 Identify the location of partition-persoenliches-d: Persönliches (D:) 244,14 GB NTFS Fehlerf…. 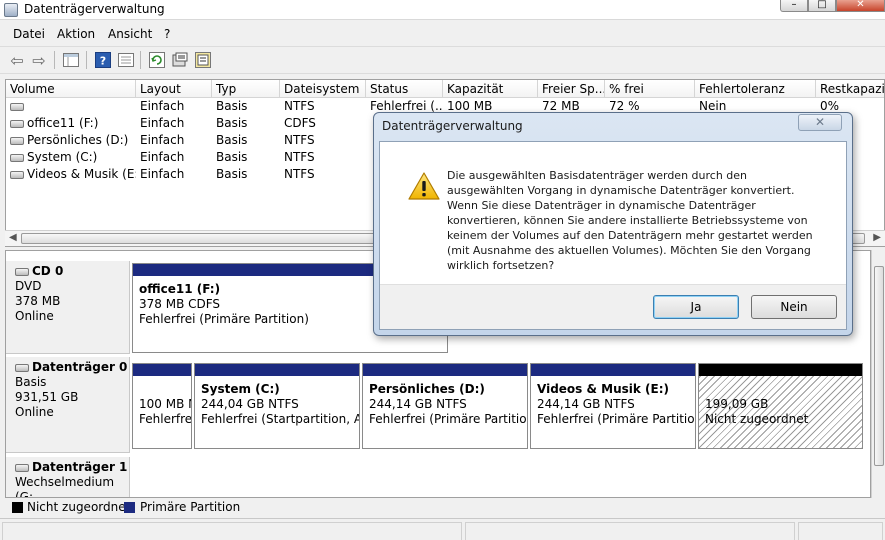
(445, 406).